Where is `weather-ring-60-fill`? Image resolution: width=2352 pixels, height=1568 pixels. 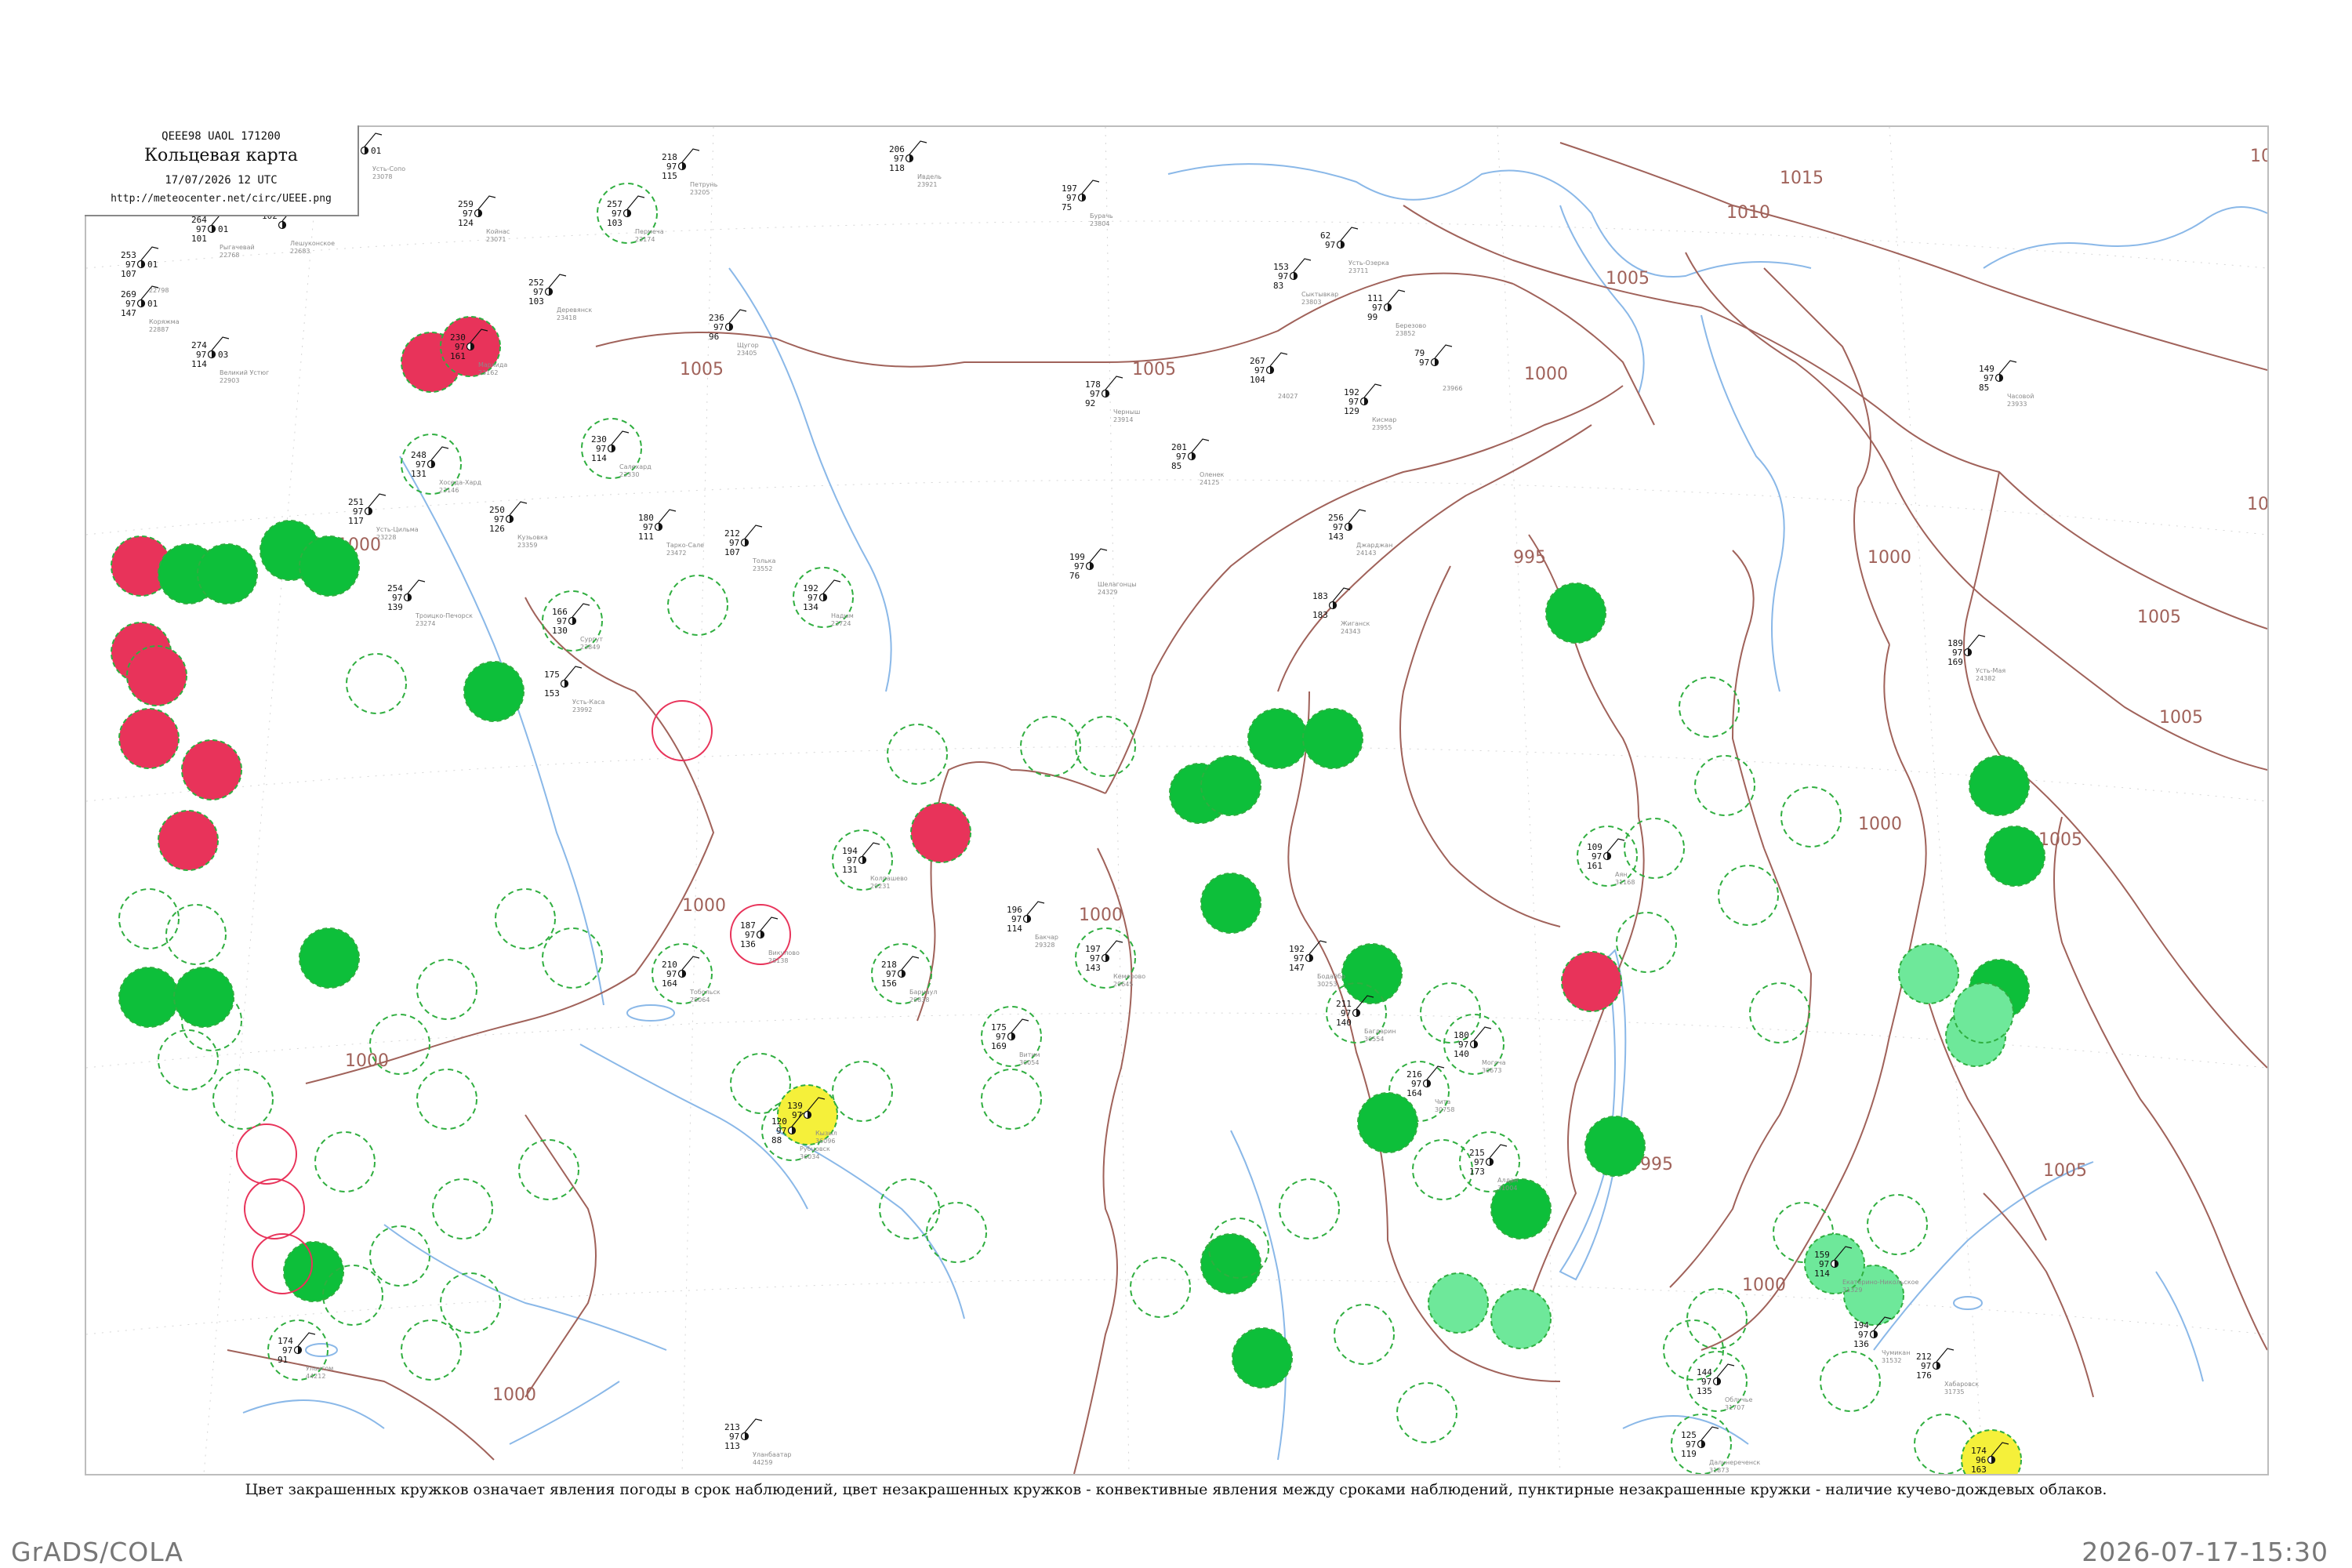 weather-ring-60-fill is located at coordinates (1615, 1146).